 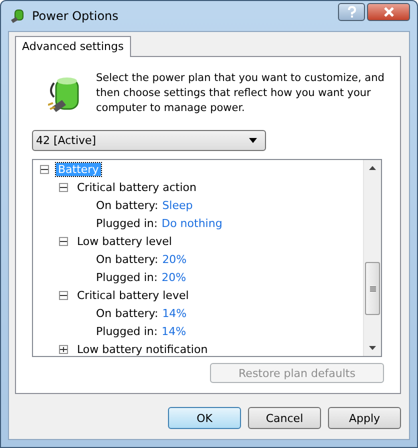 I want to click on scroll-thumb, so click(x=372, y=288).